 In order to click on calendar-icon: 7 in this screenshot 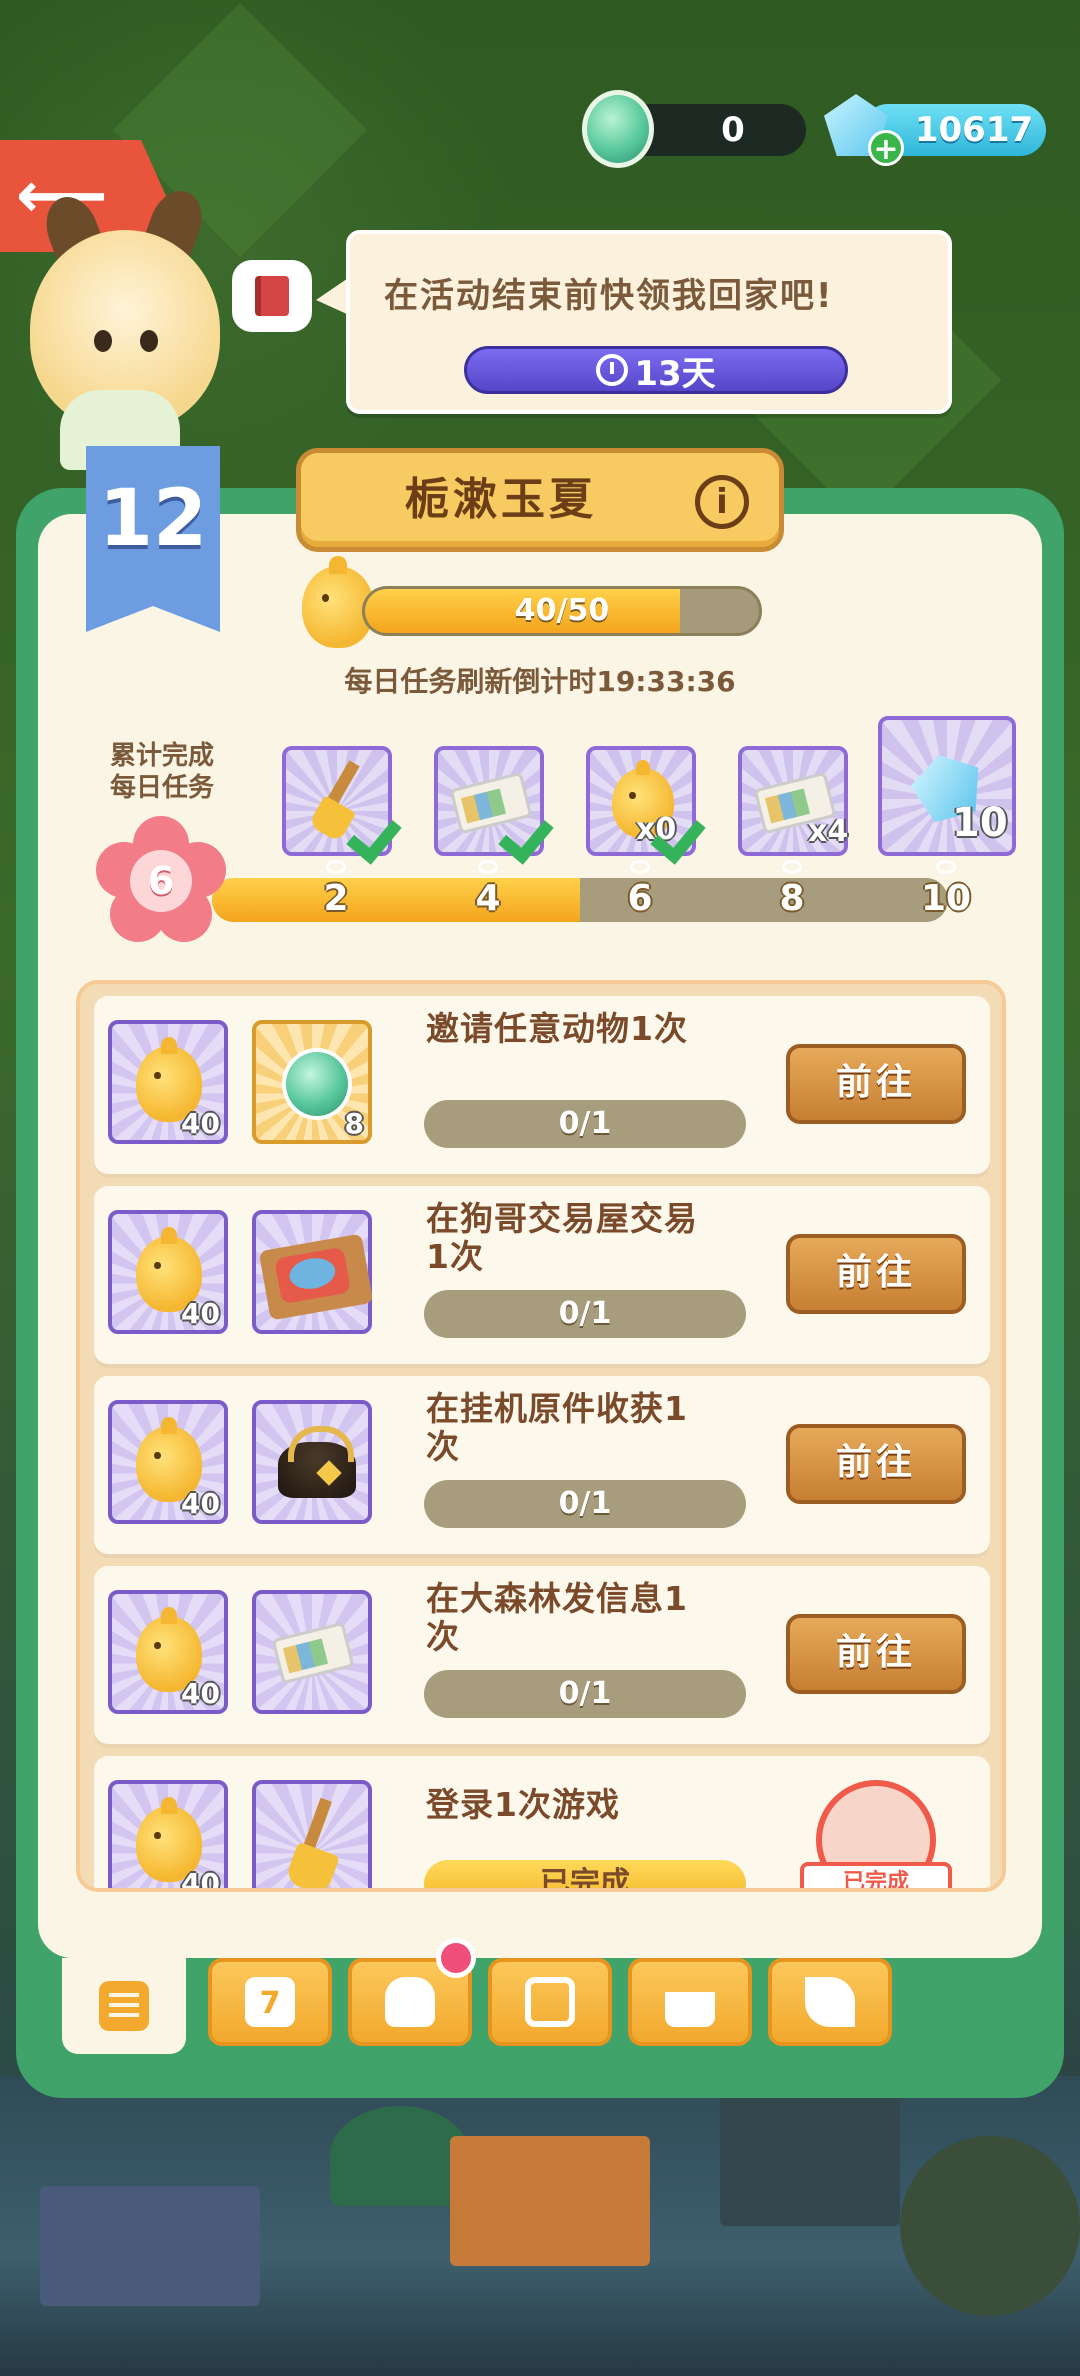, I will do `click(270, 2002)`.